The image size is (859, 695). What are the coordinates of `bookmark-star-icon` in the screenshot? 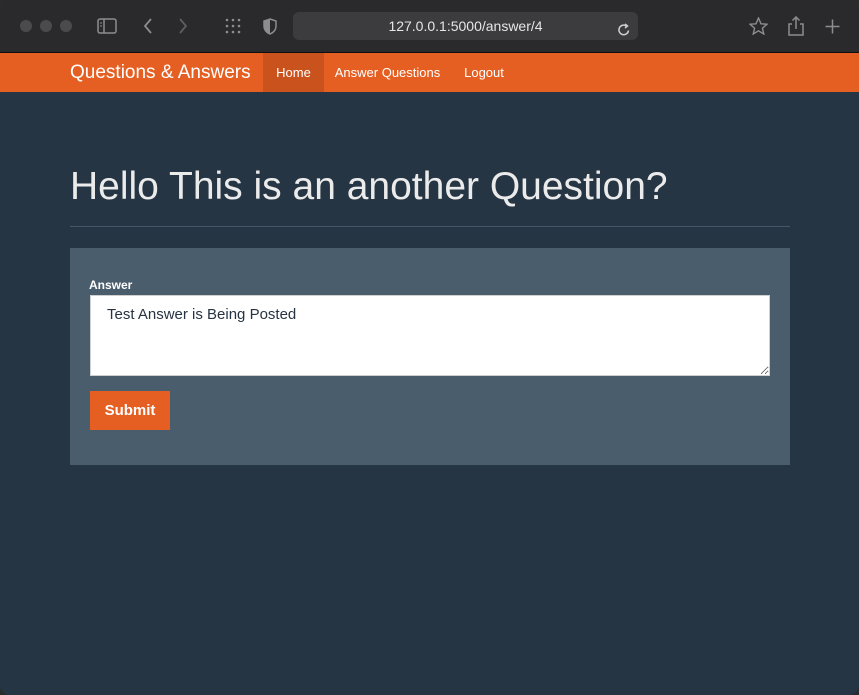 It's located at (758, 26).